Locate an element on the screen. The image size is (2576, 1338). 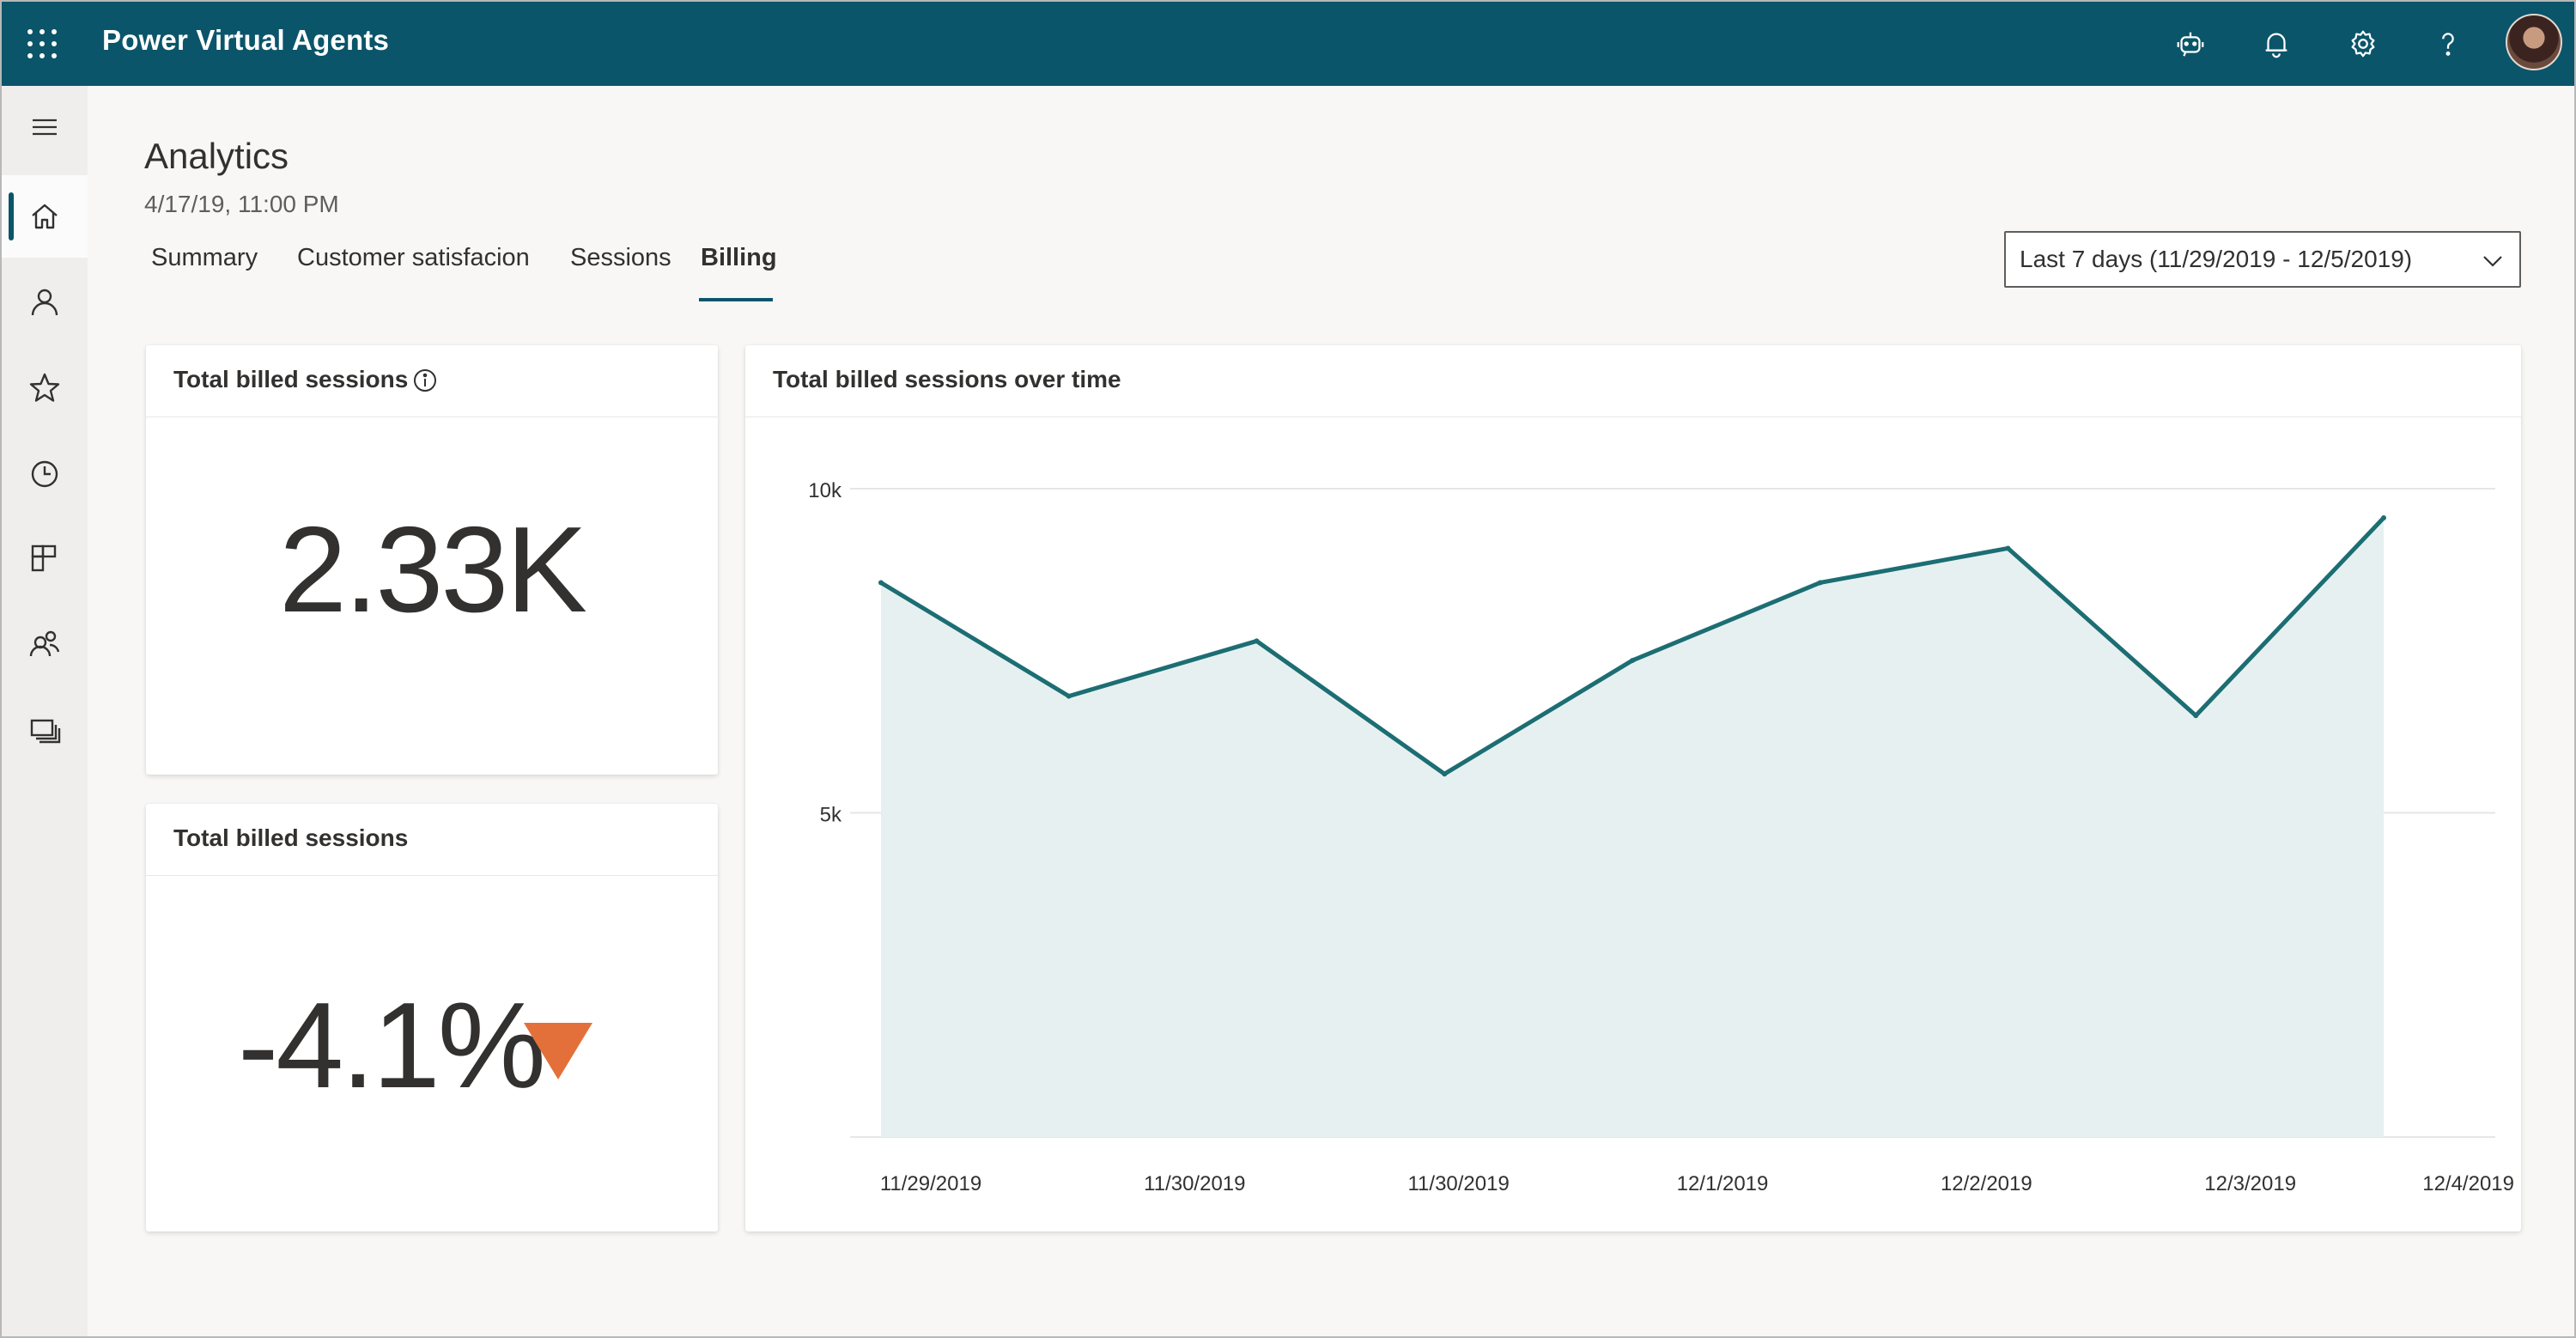
tab-summary: Summary is located at coordinates (204, 258).